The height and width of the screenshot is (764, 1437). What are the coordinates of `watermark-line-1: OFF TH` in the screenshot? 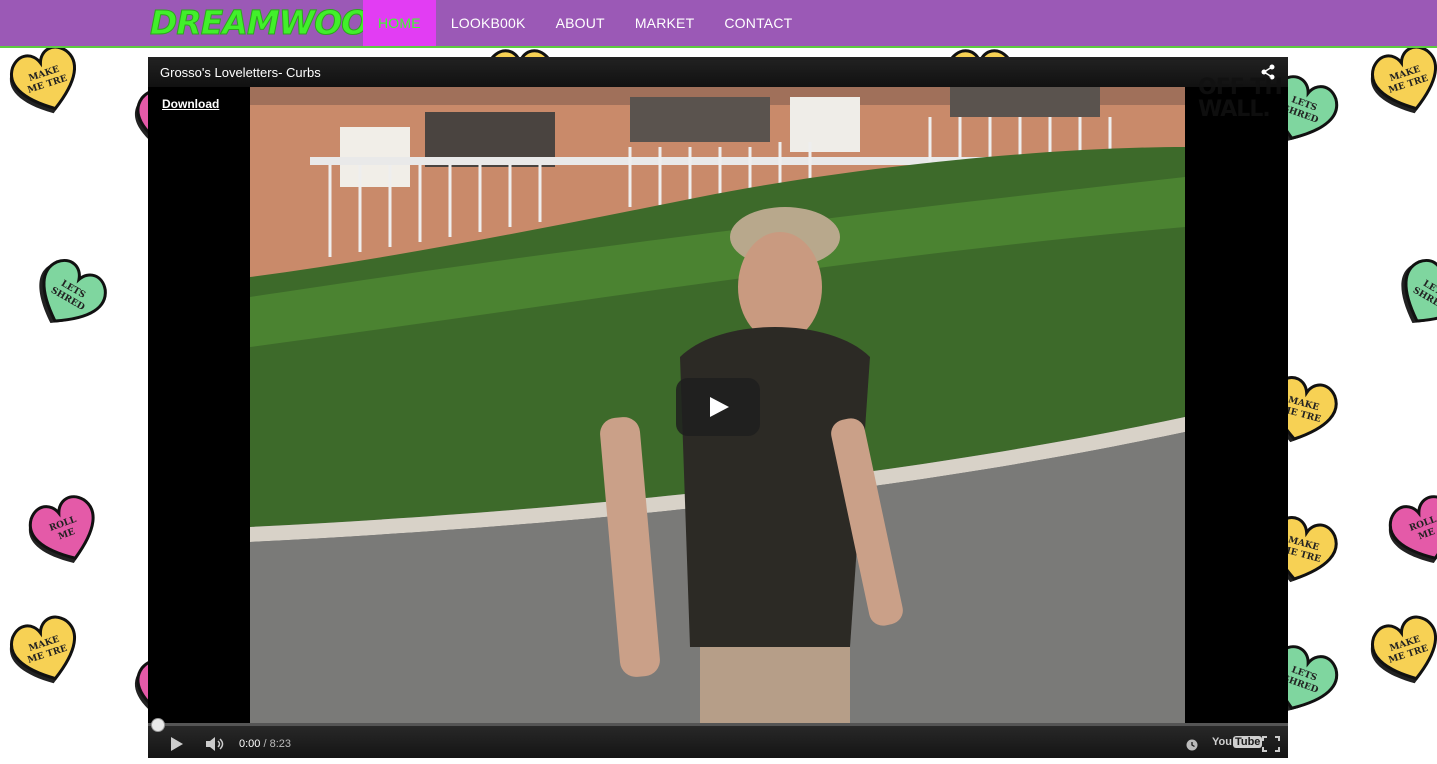 It's located at (1240, 87).